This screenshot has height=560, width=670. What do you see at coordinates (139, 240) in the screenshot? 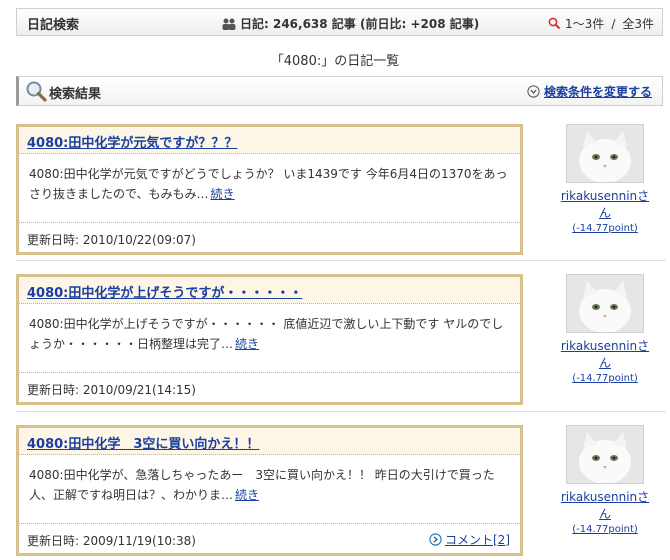
I see `updated-date: 2010/10/22(09:07)` at bounding box center [139, 240].